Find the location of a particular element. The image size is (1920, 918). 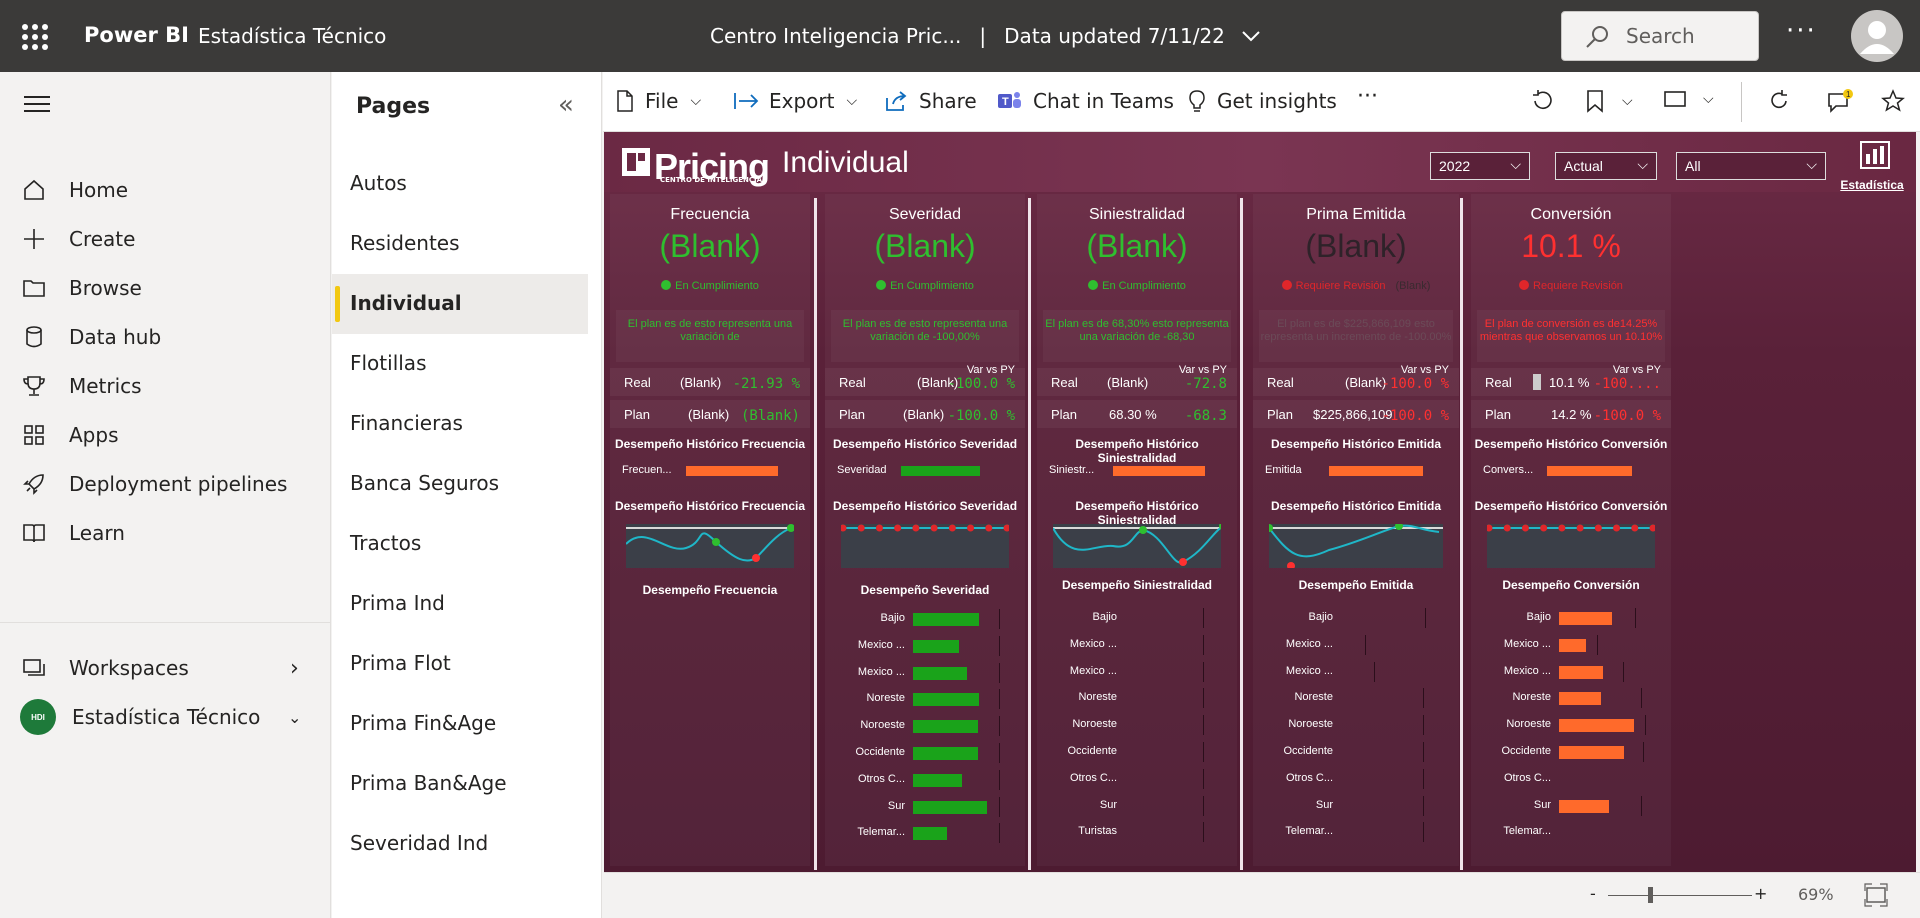

workspace-name: Estadística Técnico is located at coordinates (292, 36).